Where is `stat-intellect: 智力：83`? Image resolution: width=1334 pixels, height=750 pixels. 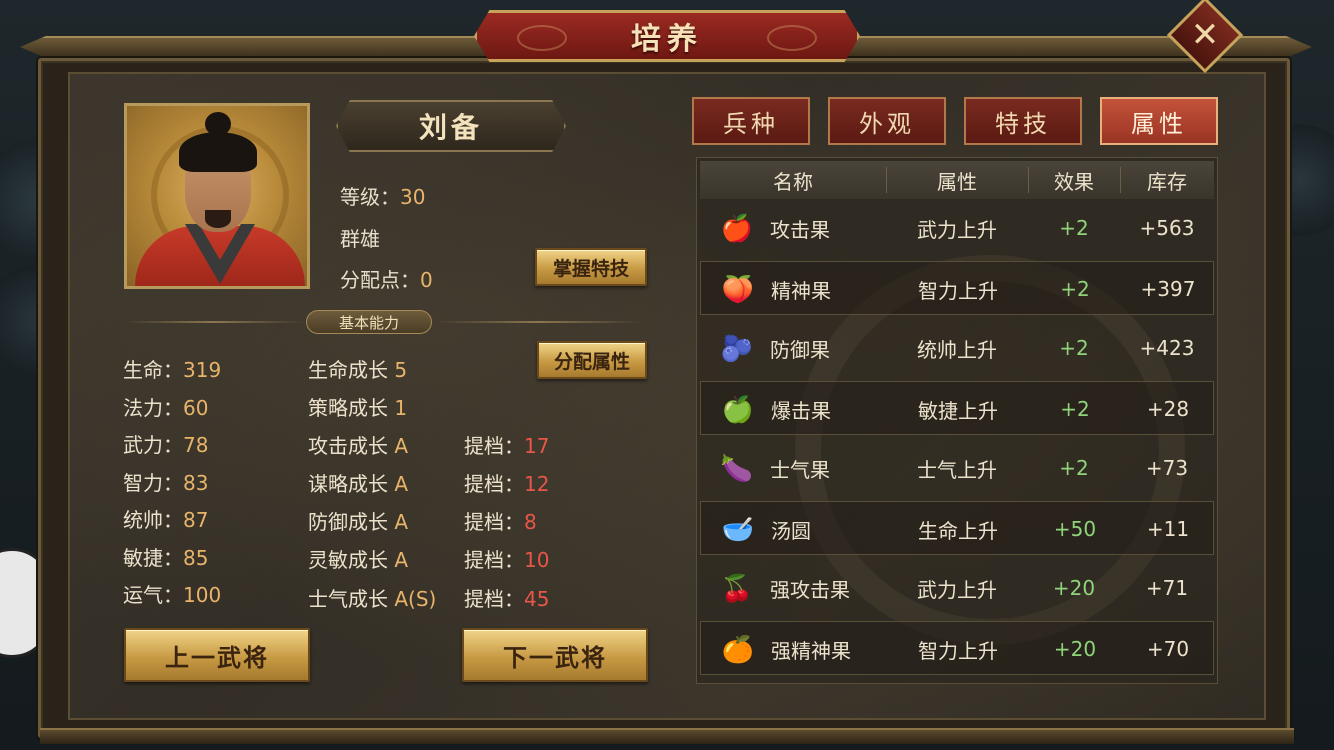
stat-intellect: 智力：83 is located at coordinates (166, 483).